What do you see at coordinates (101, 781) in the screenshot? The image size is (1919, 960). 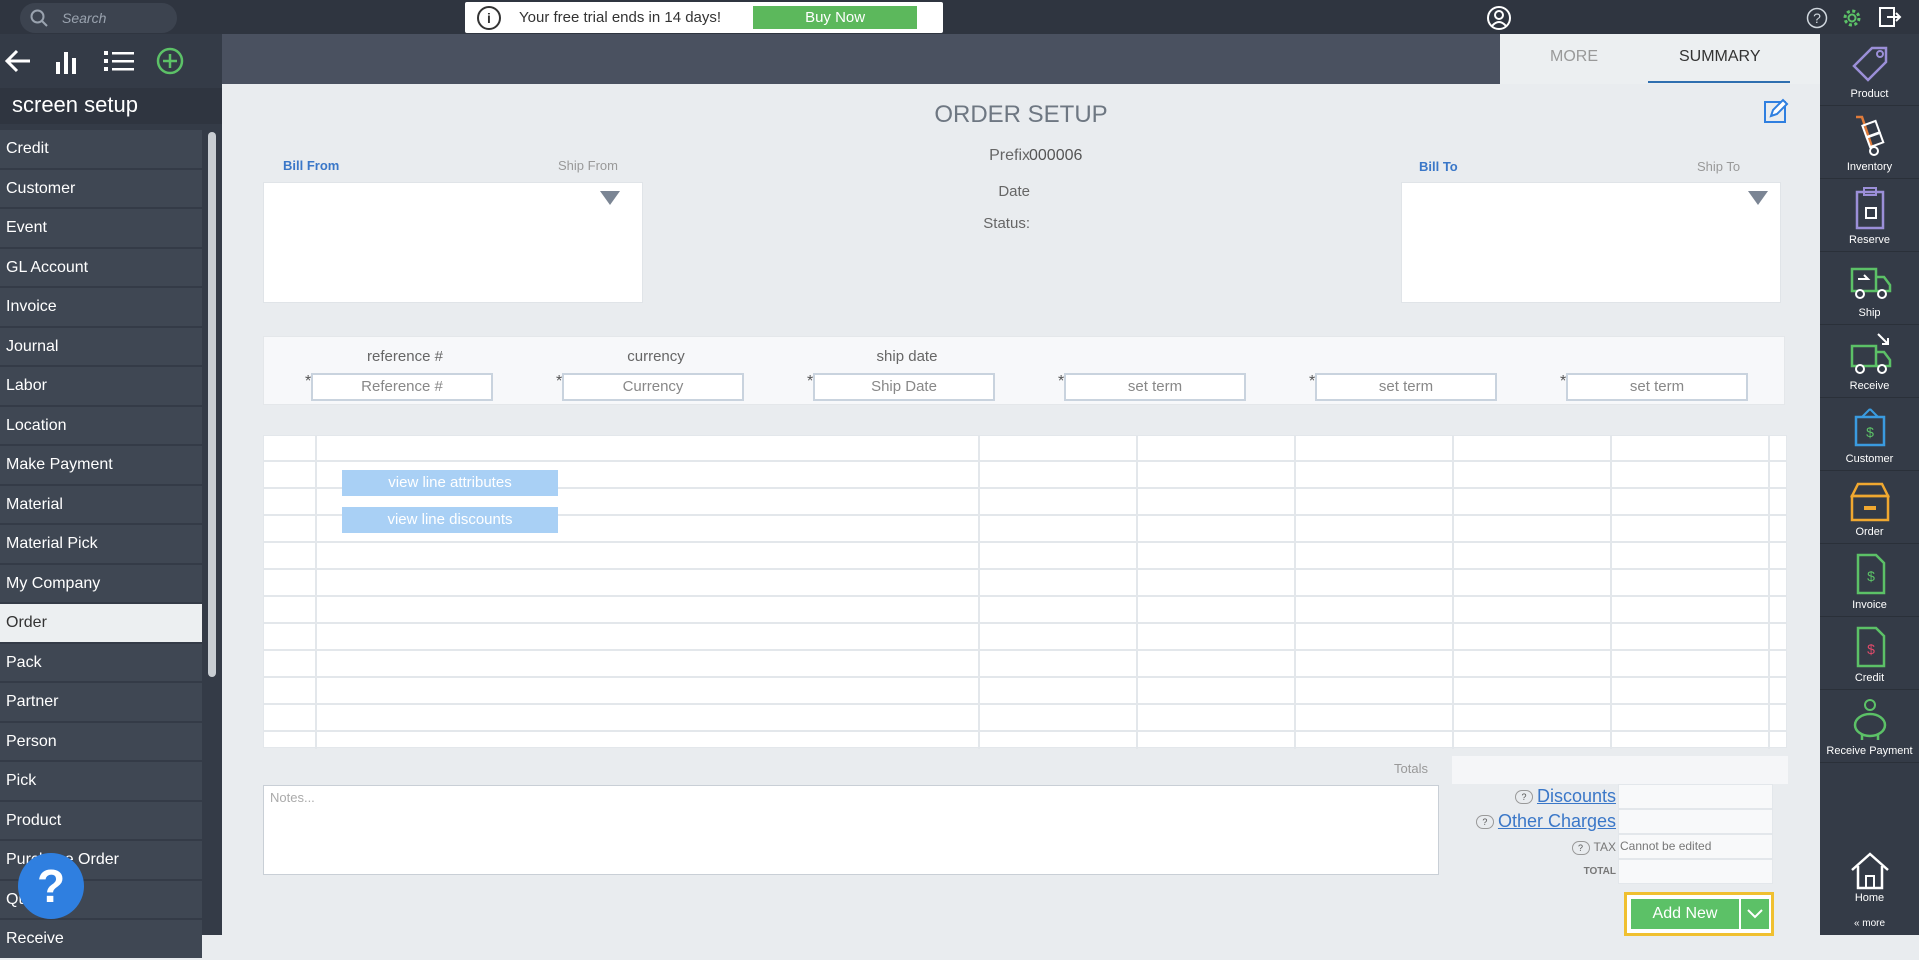 I see `sidebar-item-pick: Pick` at bounding box center [101, 781].